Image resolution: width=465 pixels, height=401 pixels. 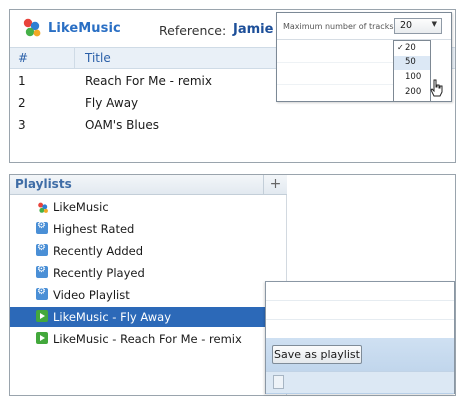 I want to click on playlists-title: Playlists, so click(x=43, y=184).